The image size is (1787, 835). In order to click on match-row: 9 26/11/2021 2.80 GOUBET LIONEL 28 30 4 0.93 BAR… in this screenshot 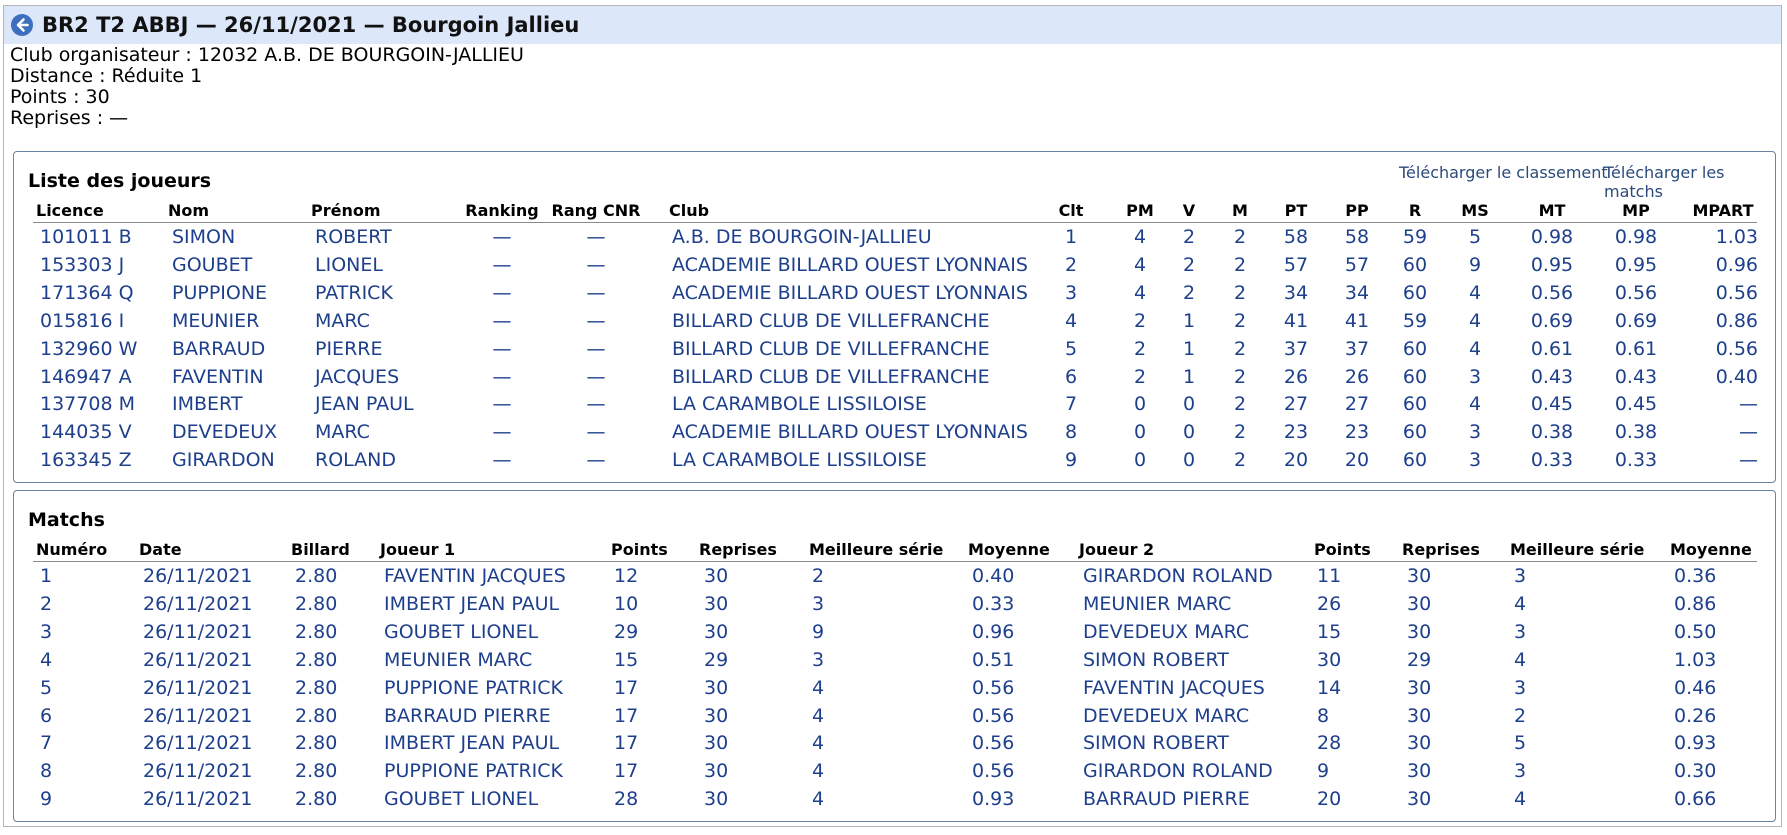, I will do `click(894, 799)`.